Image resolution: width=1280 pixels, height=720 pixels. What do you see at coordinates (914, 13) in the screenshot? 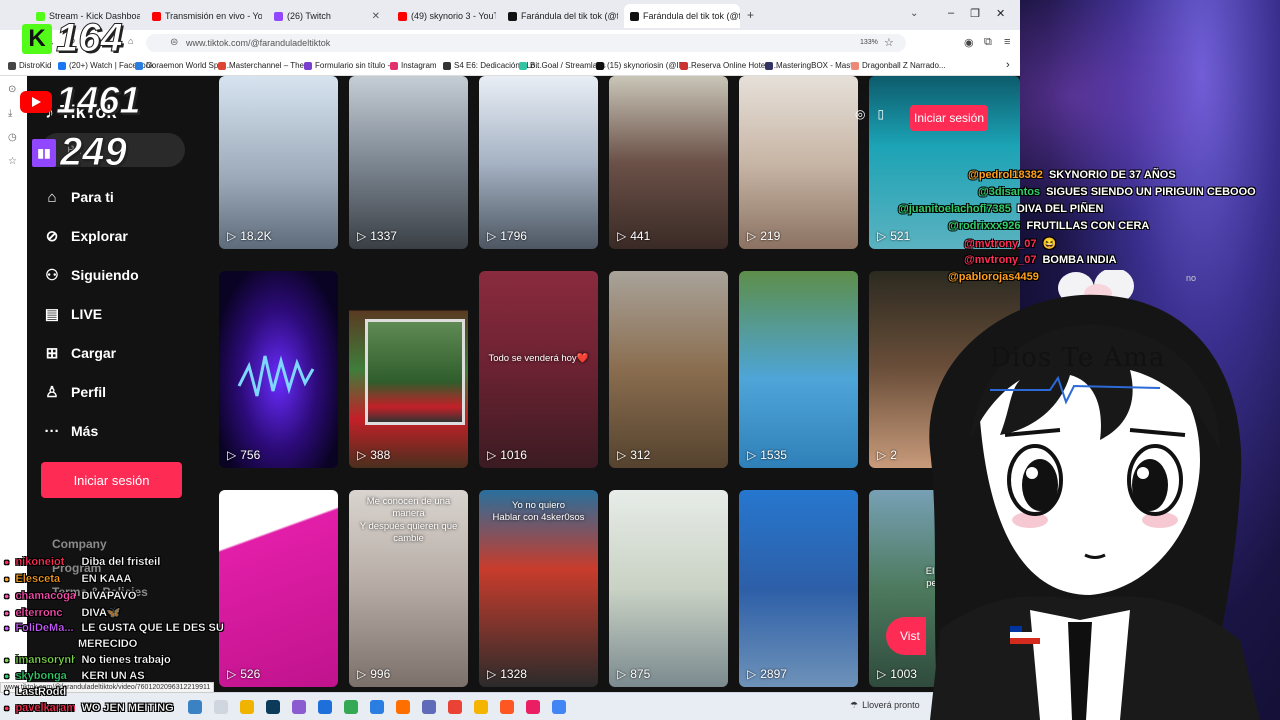
I see `tab-list-icon: ⌄` at bounding box center [914, 13].